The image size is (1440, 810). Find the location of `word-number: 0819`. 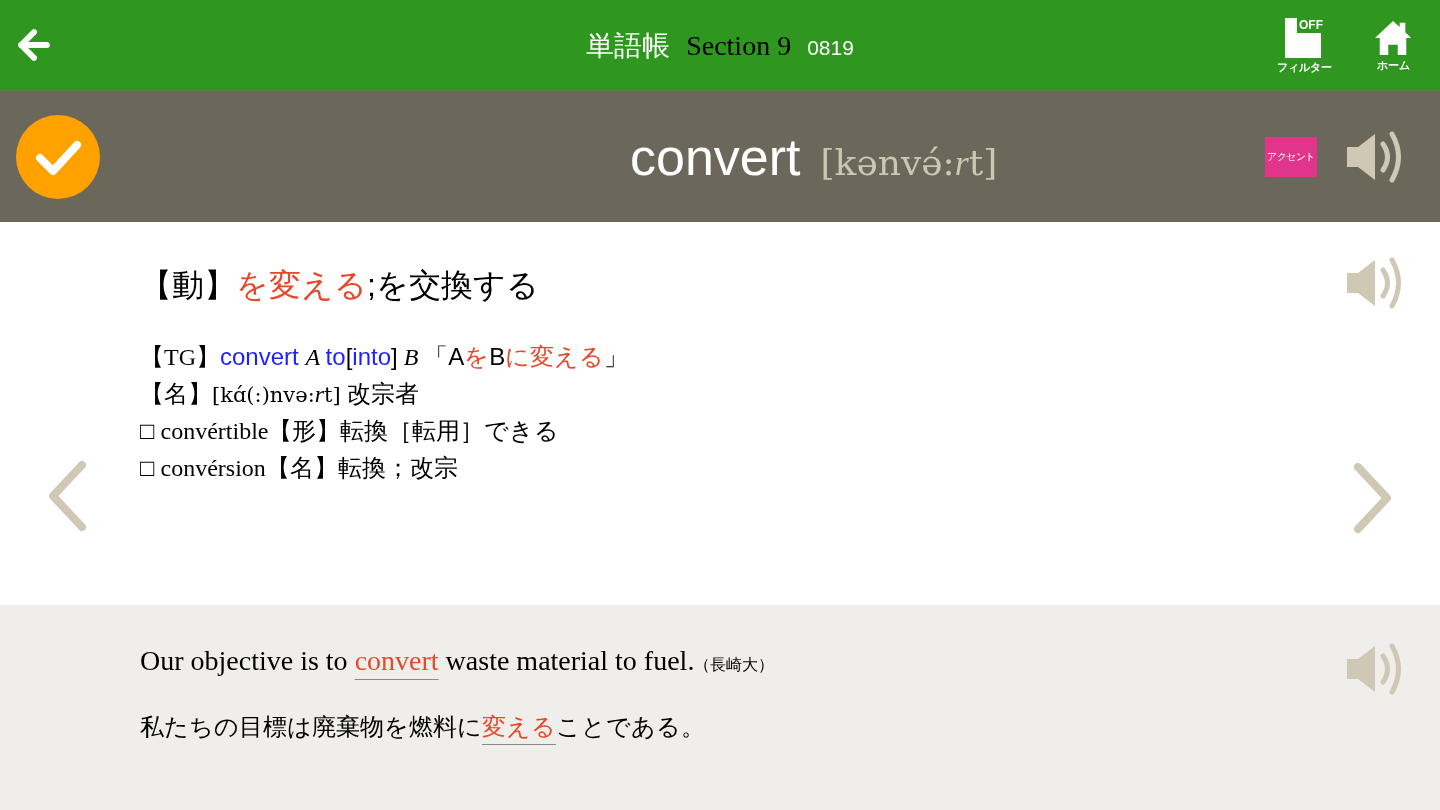

word-number: 0819 is located at coordinates (830, 47).